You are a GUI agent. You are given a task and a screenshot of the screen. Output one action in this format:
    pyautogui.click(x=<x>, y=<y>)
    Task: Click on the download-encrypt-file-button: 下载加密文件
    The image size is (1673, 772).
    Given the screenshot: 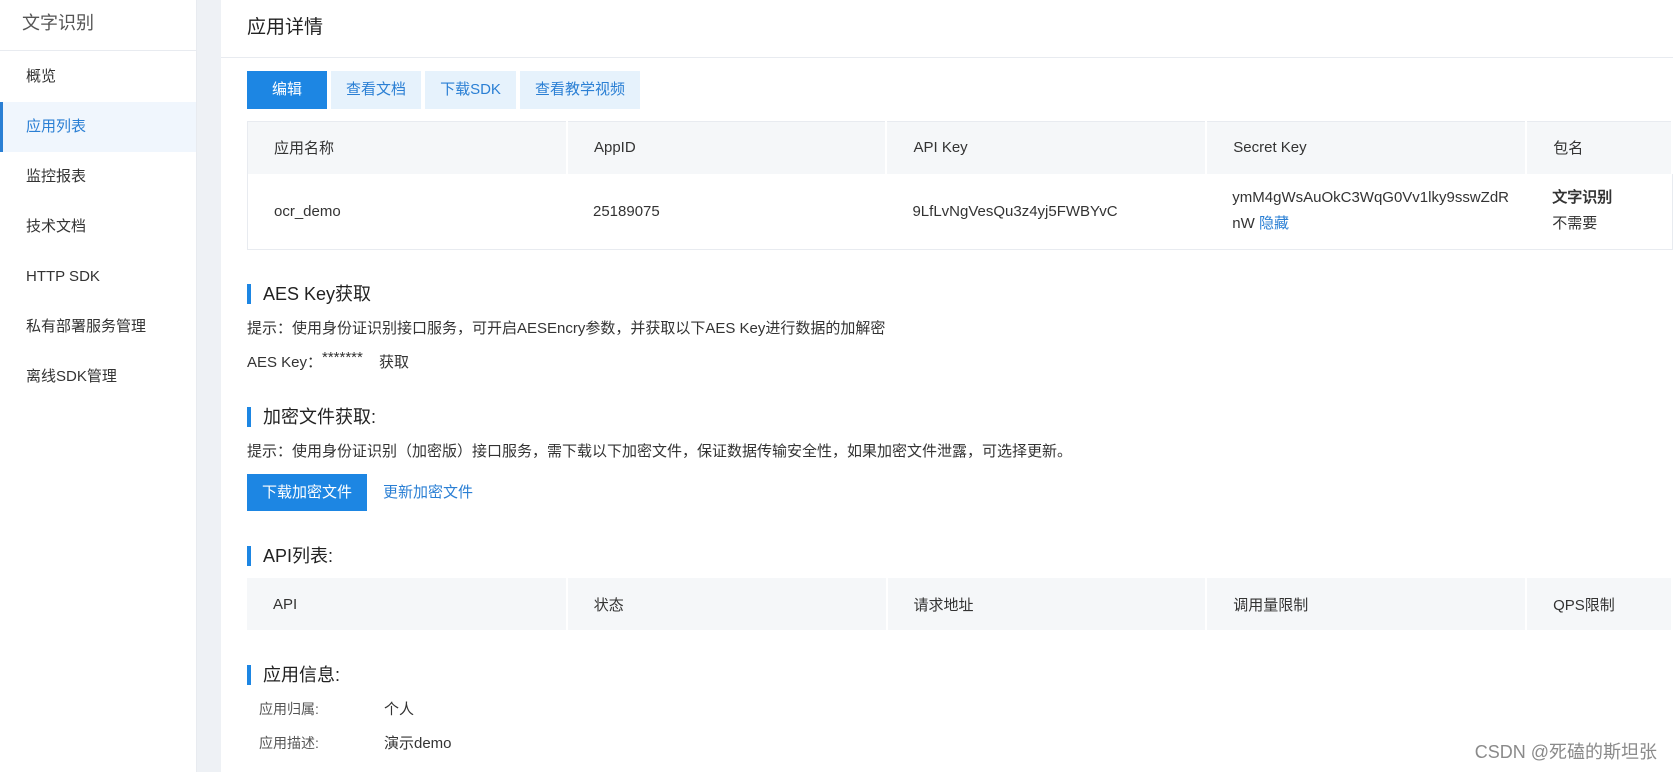 What is the action you would take?
    pyautogui.click(x=307, y=492)
    